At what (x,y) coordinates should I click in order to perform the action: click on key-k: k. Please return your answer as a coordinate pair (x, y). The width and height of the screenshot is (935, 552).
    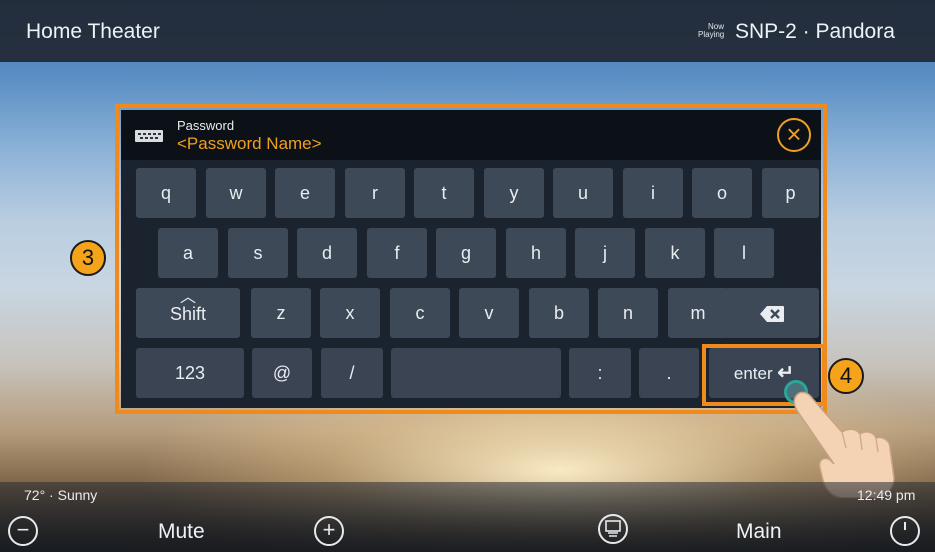
    Looking at the image, I should click on (675, 253).